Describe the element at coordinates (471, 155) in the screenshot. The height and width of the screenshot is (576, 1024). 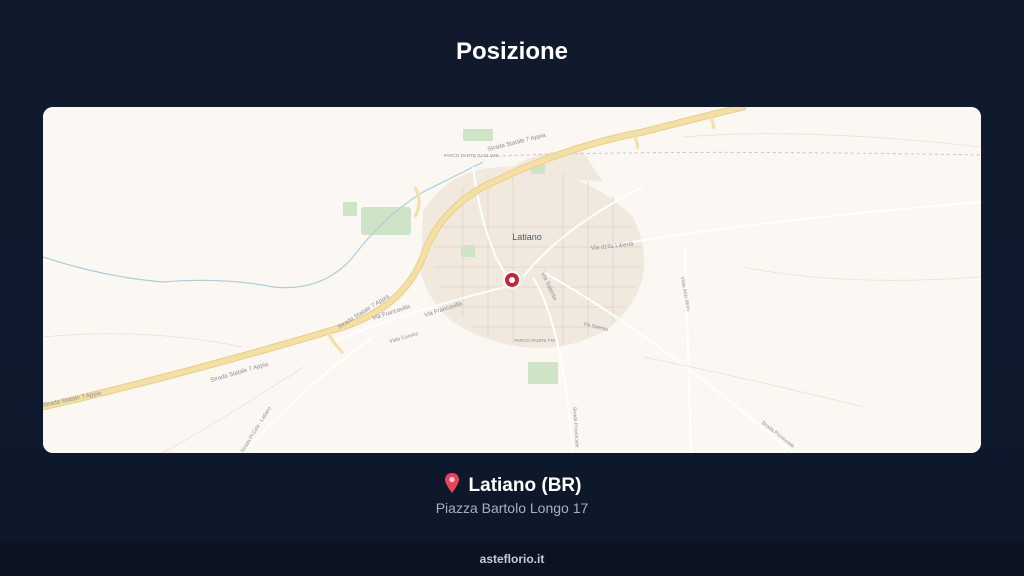
I see `park-label-north: PARCO DANTE GAGLIANI` at that location.